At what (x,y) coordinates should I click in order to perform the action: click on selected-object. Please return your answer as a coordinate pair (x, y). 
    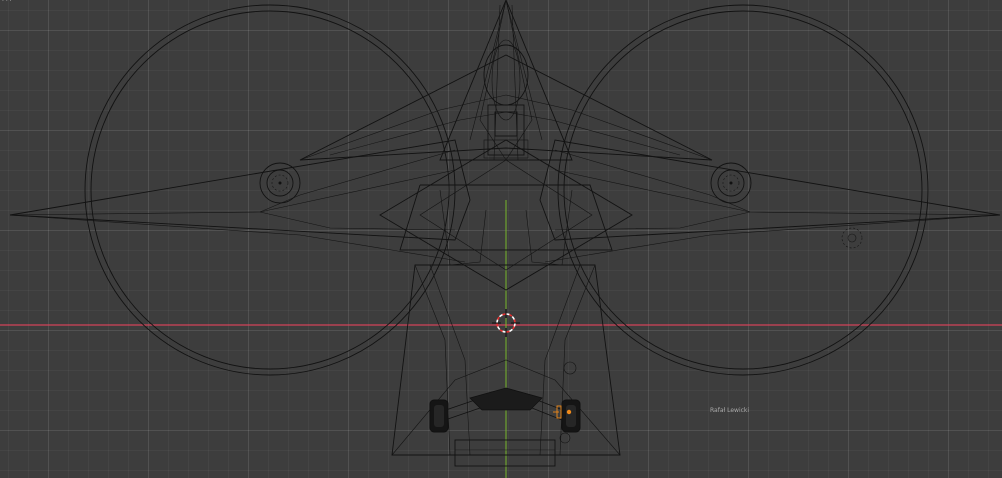
    Looking at the image, I should click on (557, 412).